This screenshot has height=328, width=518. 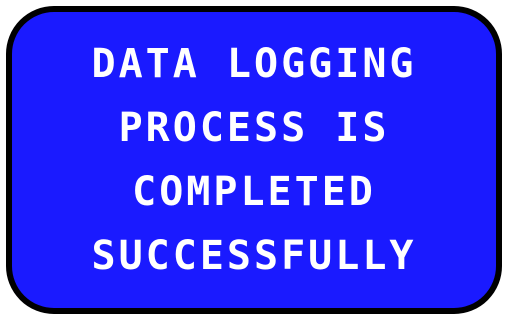 I want to click on message-line-4: SUCCESSFULLY, so click(x=254, y=256).